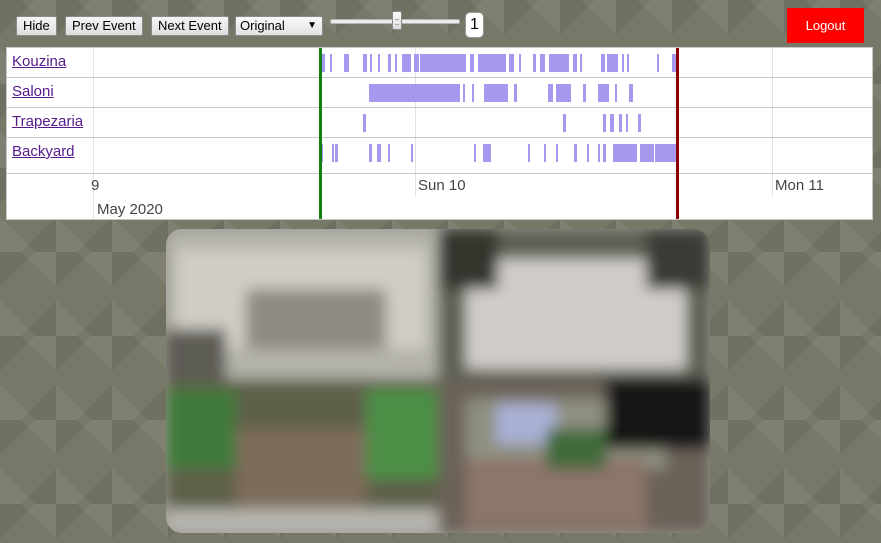  What do you see at coordinates (825, 25) in the screenshot?
I see `logout-button: Logout` at bounding box center [825, 25].